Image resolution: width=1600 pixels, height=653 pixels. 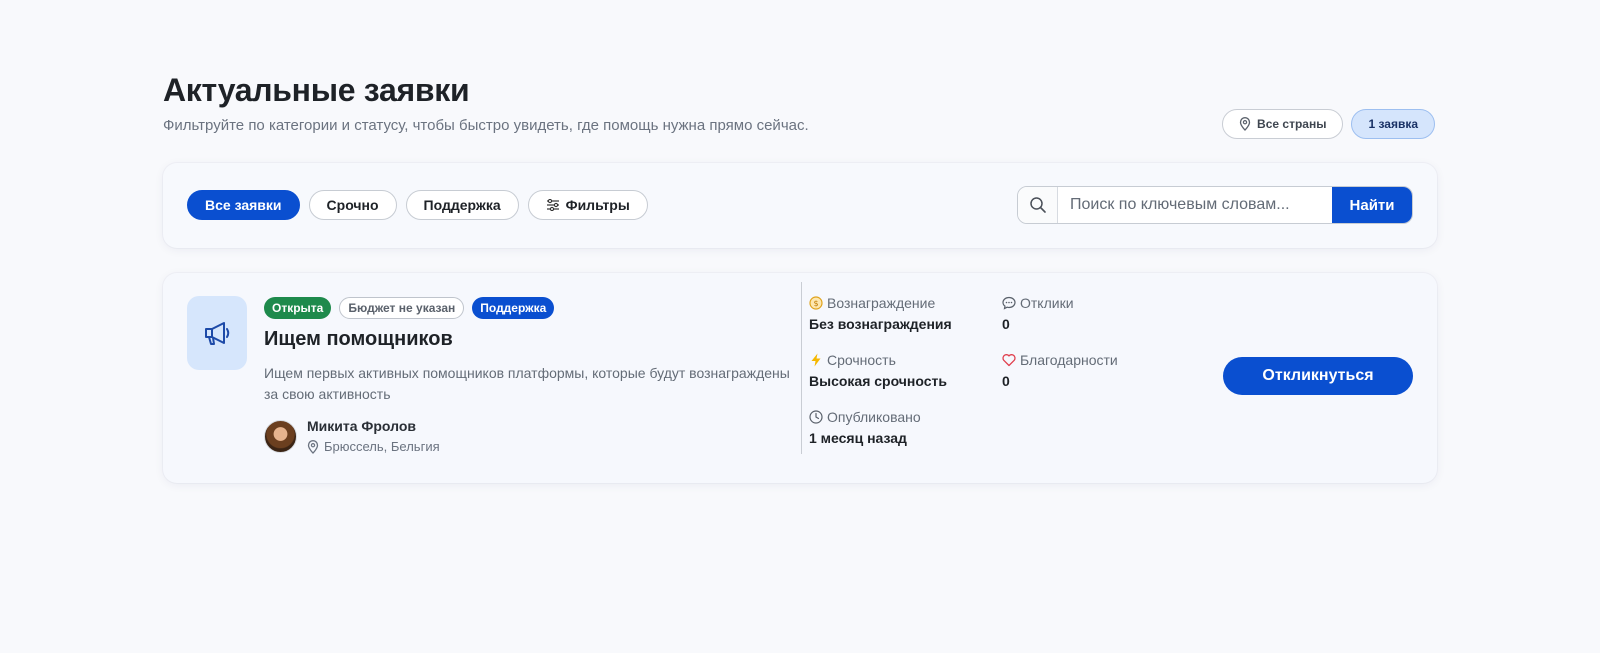 I want to click on speech-bubble-icon, so click(x=1009, y=303).